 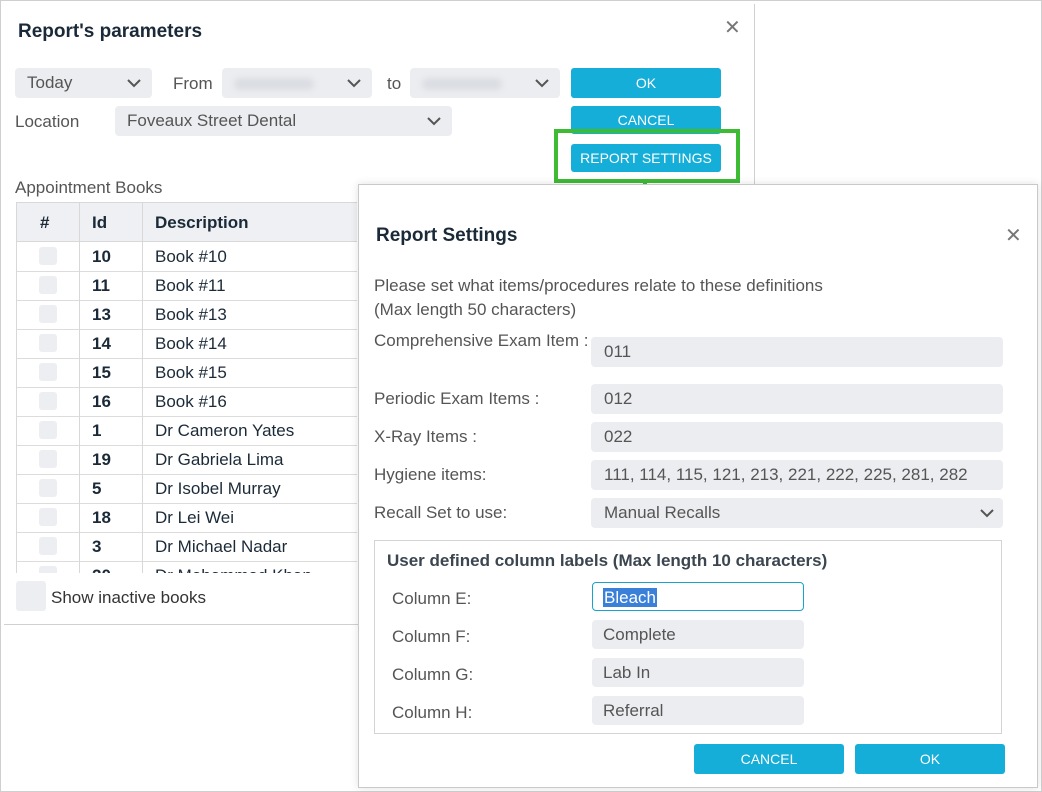 I want to click on table-row: 5 Dr Isobel Murray, so click(x=187, y=489).